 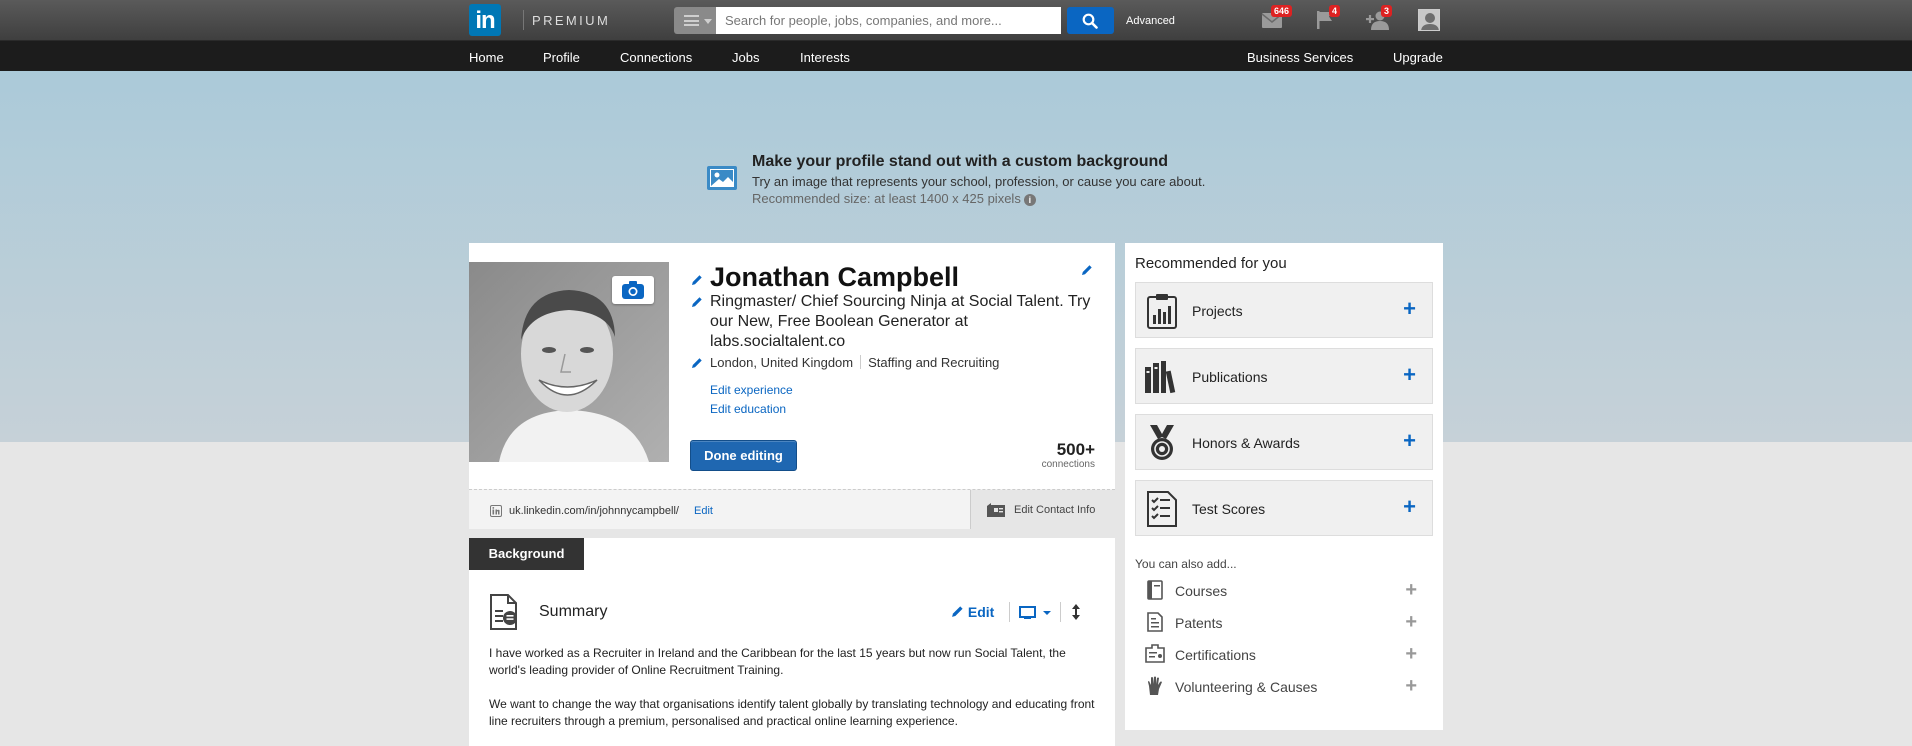 I want to click on nav-interests: Interests, so click(x=825, y=57).